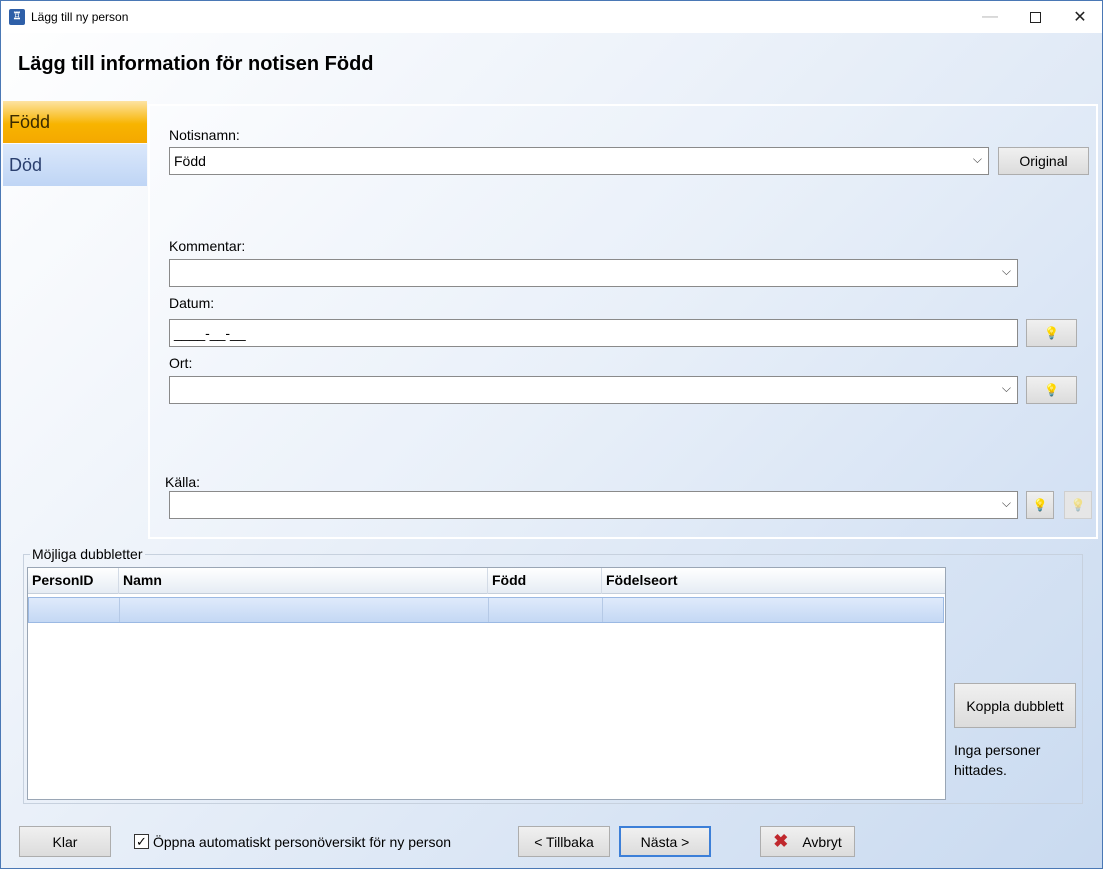 The image size is (1103, 869). What do you see at coordinates (1080, 17) in the screenshot?
I see `close-button: ✕` at bounding box center [1080, 17].